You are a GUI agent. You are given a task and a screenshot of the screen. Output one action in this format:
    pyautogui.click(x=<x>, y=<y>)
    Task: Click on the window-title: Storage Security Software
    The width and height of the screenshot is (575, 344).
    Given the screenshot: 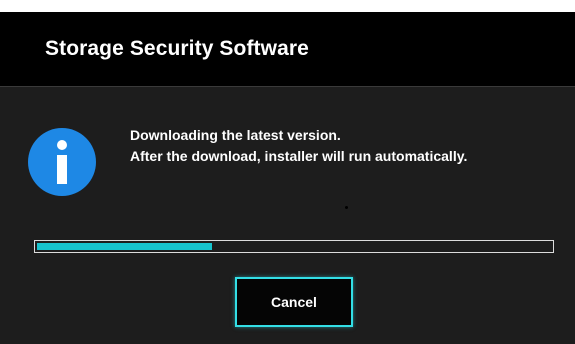 What is the action you would take?
    pyautogui.click(x=177, y=48)
    